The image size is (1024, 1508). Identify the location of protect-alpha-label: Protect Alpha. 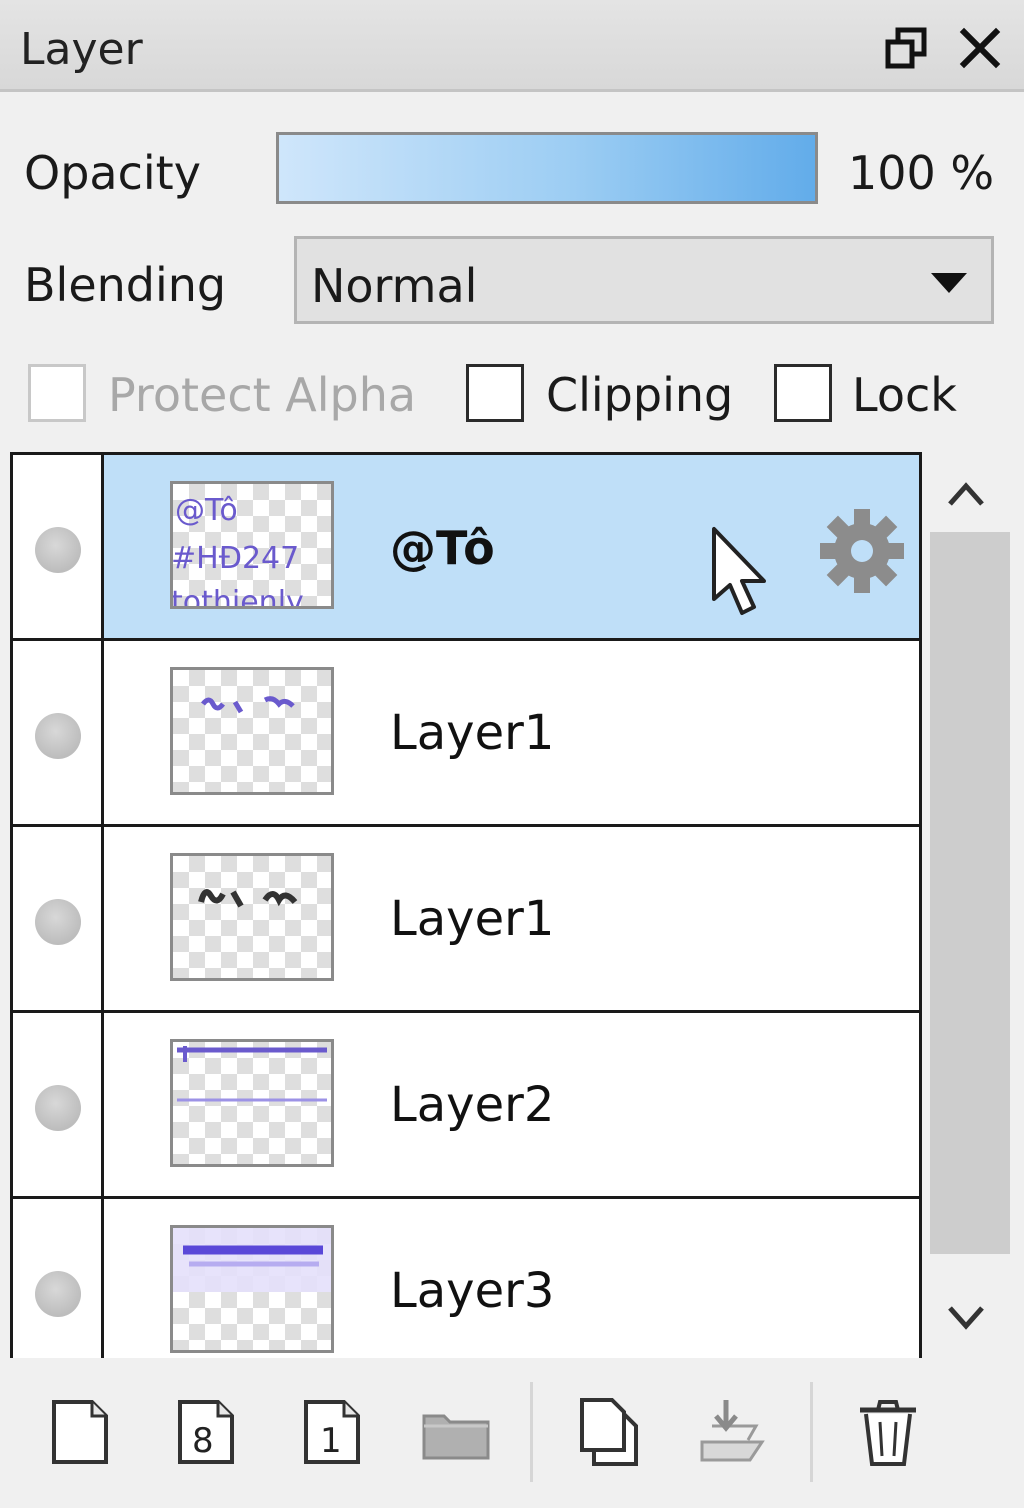
(262, 395).